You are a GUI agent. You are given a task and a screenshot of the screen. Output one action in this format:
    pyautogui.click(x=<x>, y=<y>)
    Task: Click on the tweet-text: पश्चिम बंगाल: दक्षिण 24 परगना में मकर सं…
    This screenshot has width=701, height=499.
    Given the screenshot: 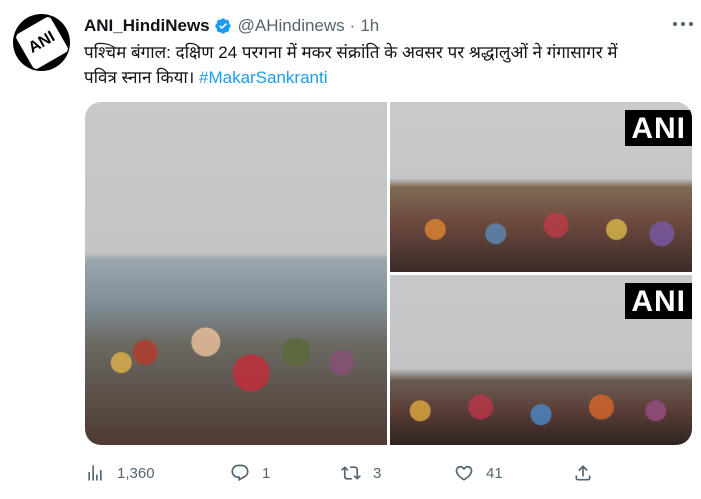 What is the action you would take?
    pyautogui.click(x=384, y=65)
    